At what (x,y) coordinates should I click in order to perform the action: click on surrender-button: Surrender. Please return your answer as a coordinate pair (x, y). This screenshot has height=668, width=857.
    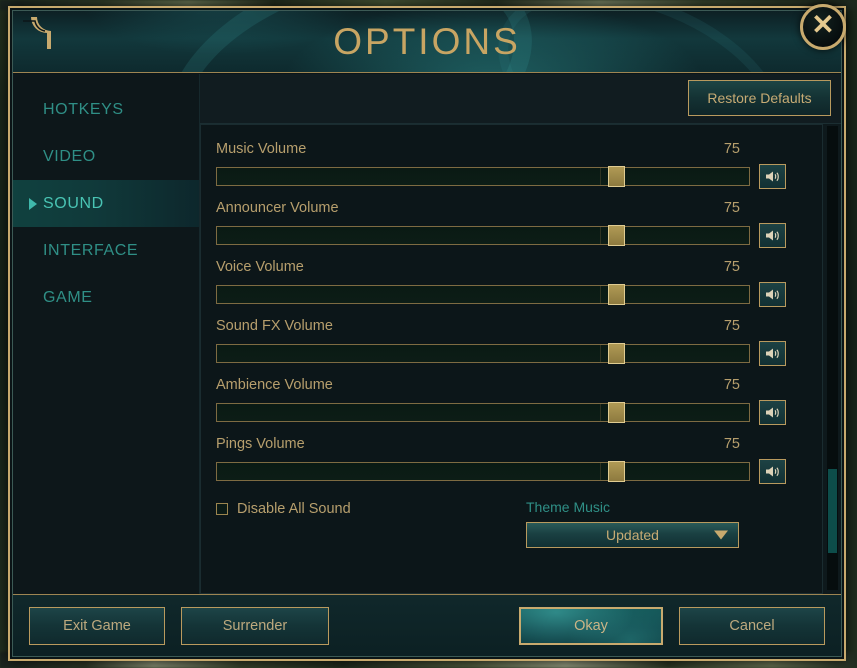
    Looking at the image, I should click on (255, 625).